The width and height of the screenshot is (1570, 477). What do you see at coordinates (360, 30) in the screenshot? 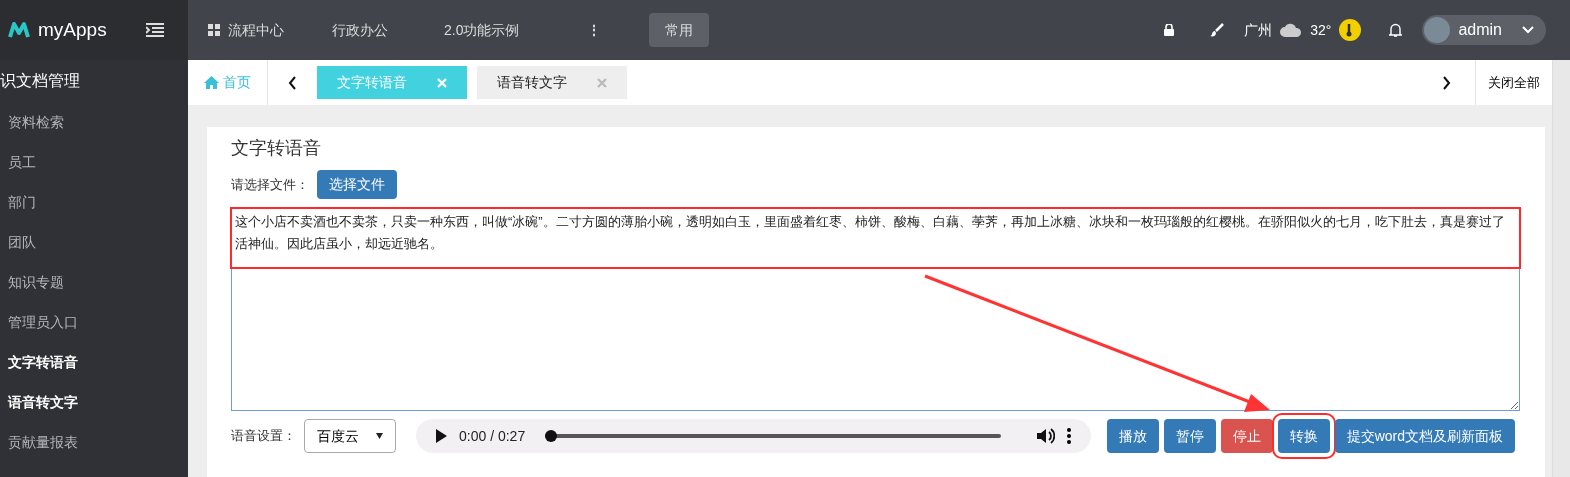
I see `nav-item: 行政办公` at bounding box center [360, 30].